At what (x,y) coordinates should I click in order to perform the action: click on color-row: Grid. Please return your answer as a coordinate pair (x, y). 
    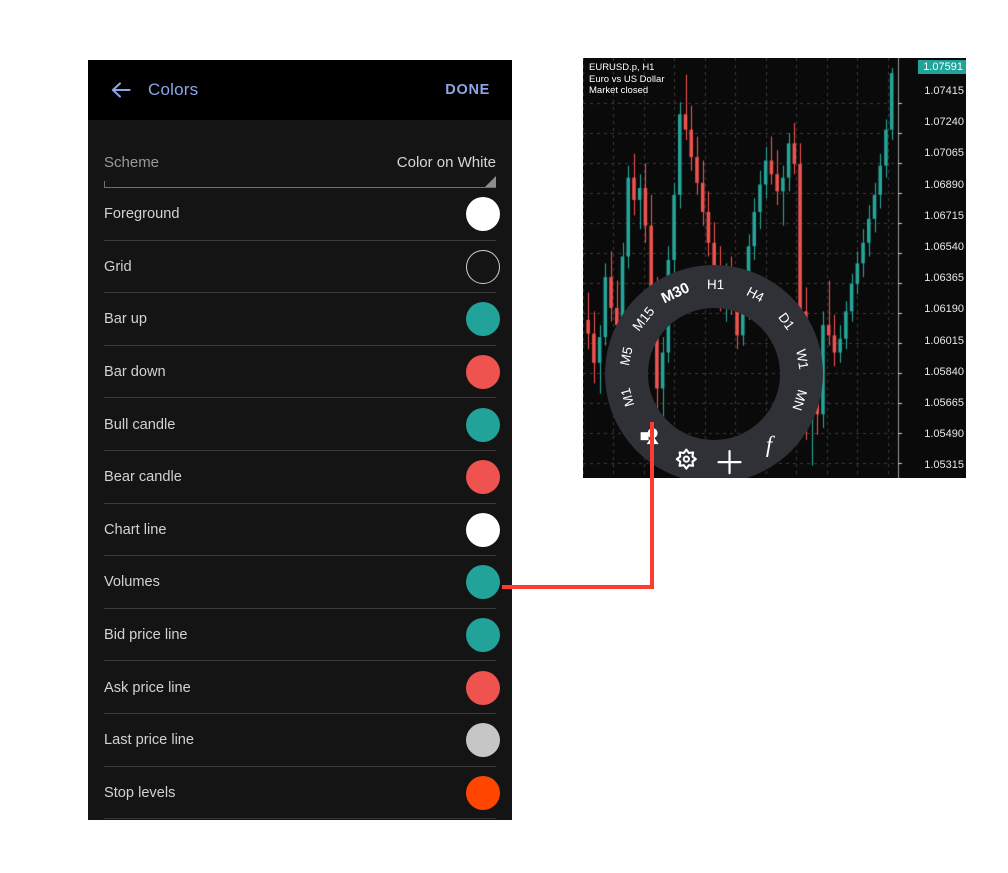
    Looking at the image, I should click on (302, 267).